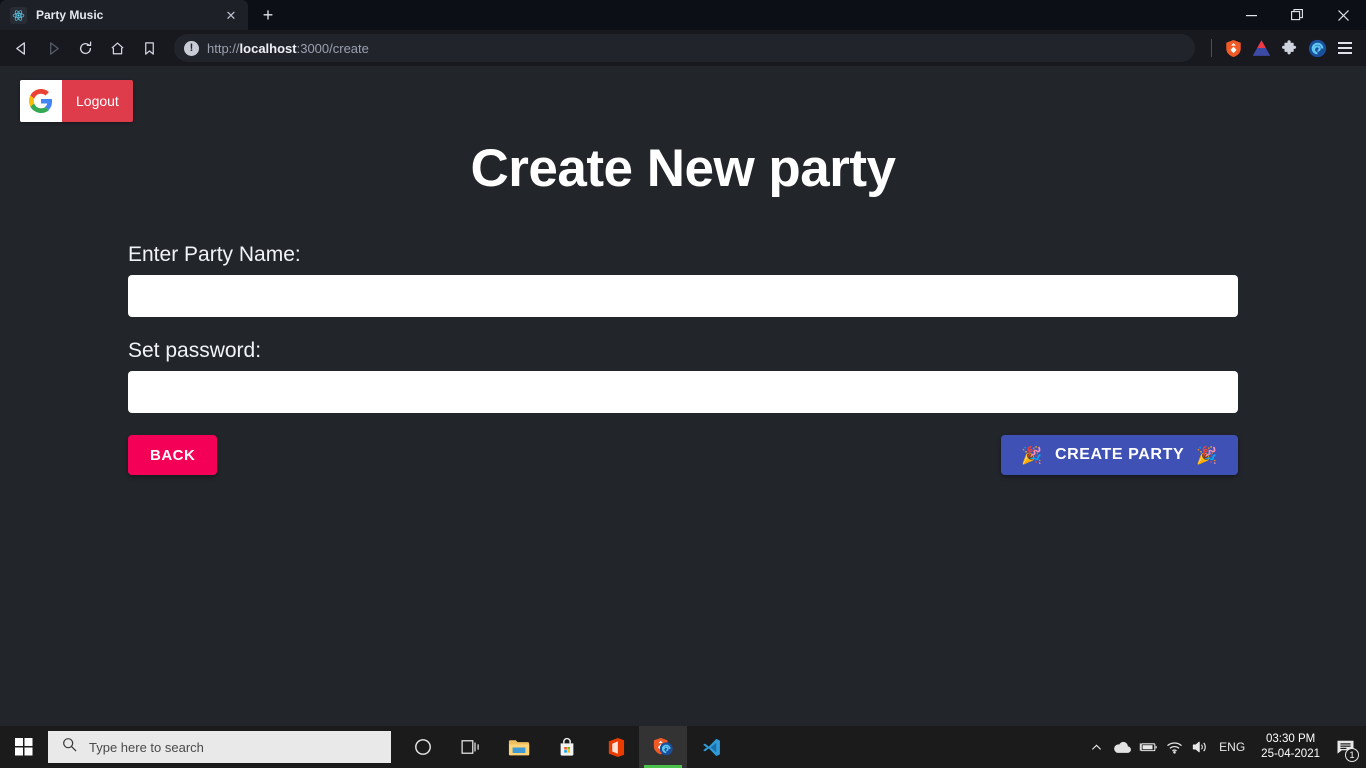  What do you see at coordinates (1148, 747) in the screenshot?
I see `battery-icon` at bounding box center [1148, 747].